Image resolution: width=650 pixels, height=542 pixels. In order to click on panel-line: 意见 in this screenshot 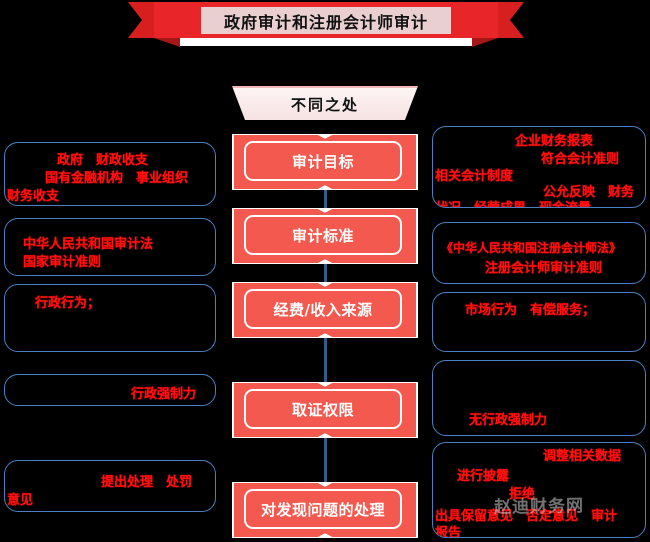, I will do `click(20, 500)`.